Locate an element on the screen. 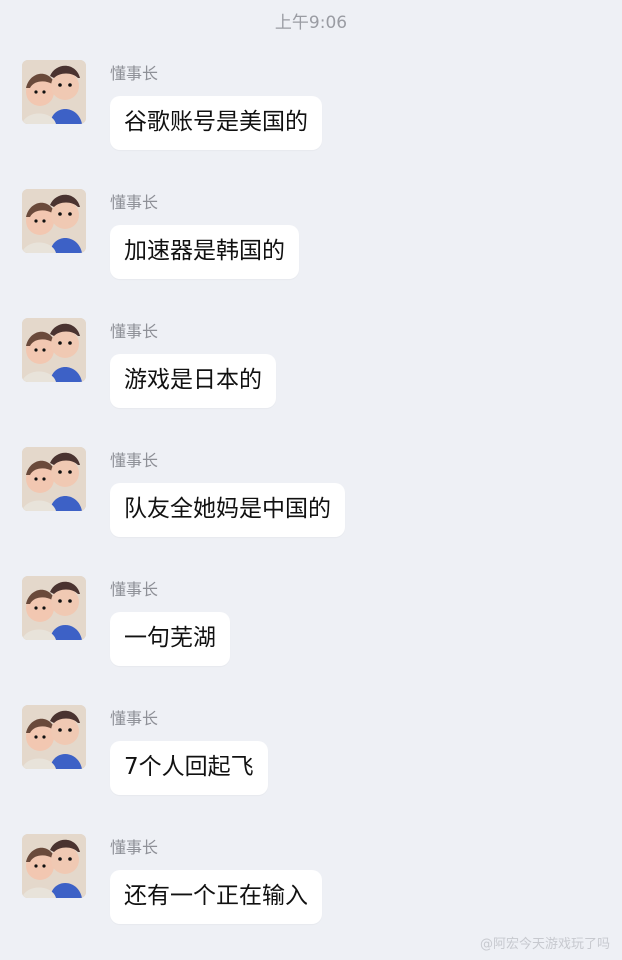  message-bubble: 谷歌账号是美国的 is located at coordinates (216, 123).